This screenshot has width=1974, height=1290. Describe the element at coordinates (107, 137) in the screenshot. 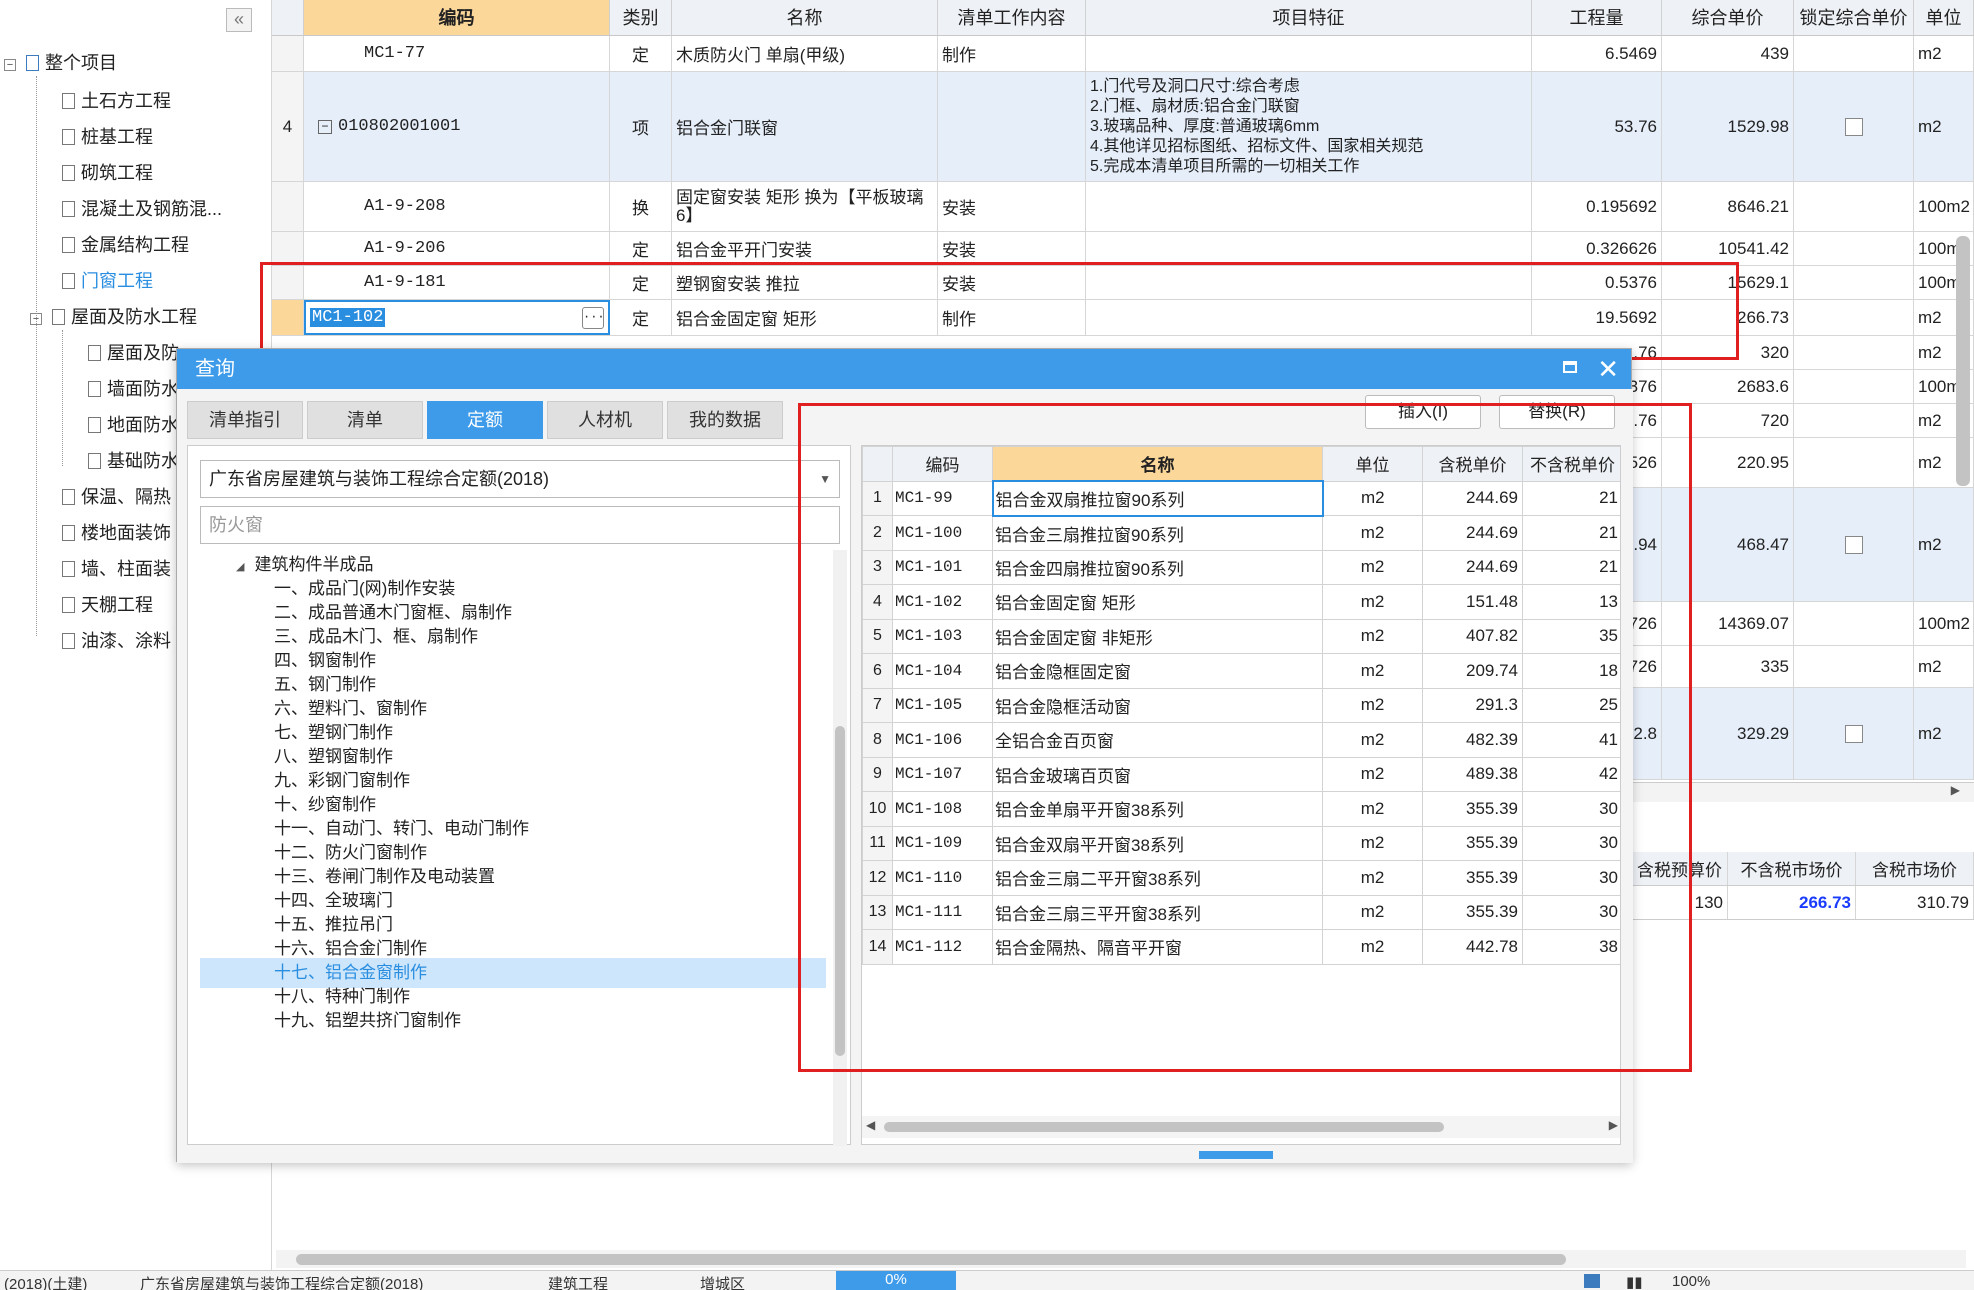

I see `tree-node: 桩基工程` at that location.